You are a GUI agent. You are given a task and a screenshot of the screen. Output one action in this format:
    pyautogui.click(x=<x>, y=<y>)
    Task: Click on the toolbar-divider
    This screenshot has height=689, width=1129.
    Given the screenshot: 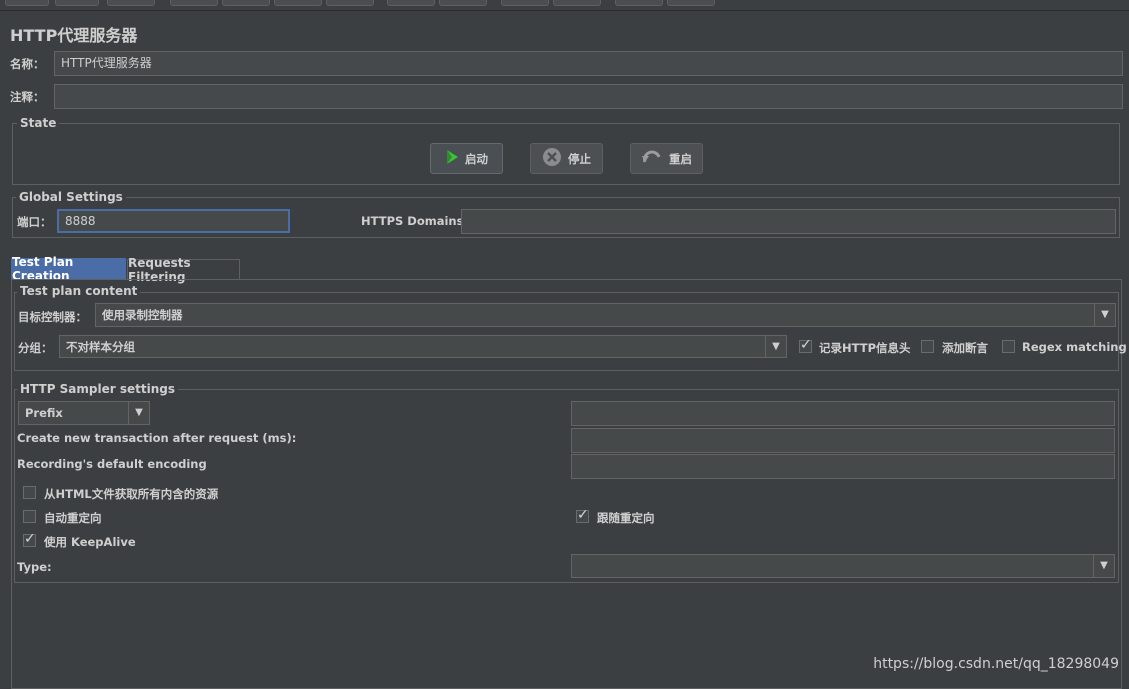 What is the action you would take?
    pyautogui.click(x=564, y=10)
    